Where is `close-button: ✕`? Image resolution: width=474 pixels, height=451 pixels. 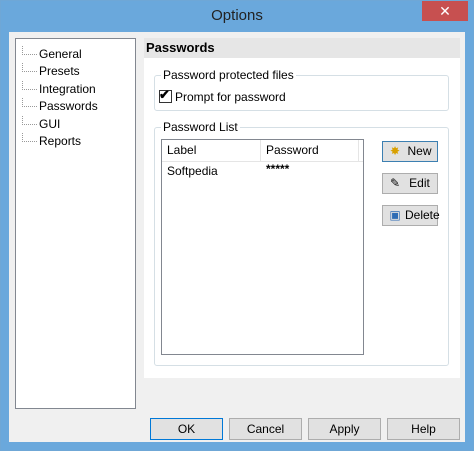
close-button: ✕ is located at coordinates (445, 11).